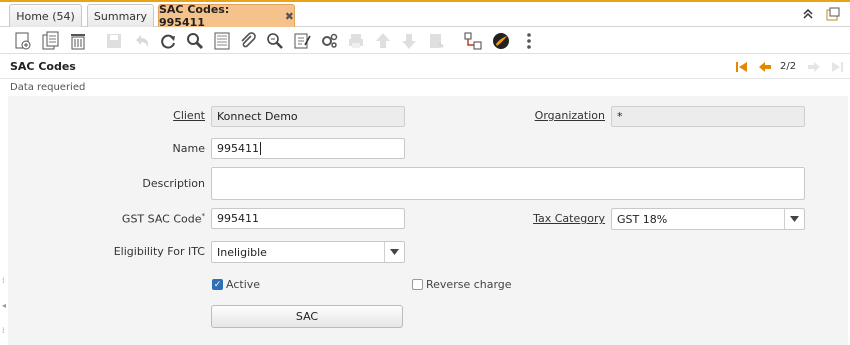 This screenshot has height=345, width=850. Describe the element at coordinates (238, 148) in the screenshot. I see `name-value: 995411` at that location.